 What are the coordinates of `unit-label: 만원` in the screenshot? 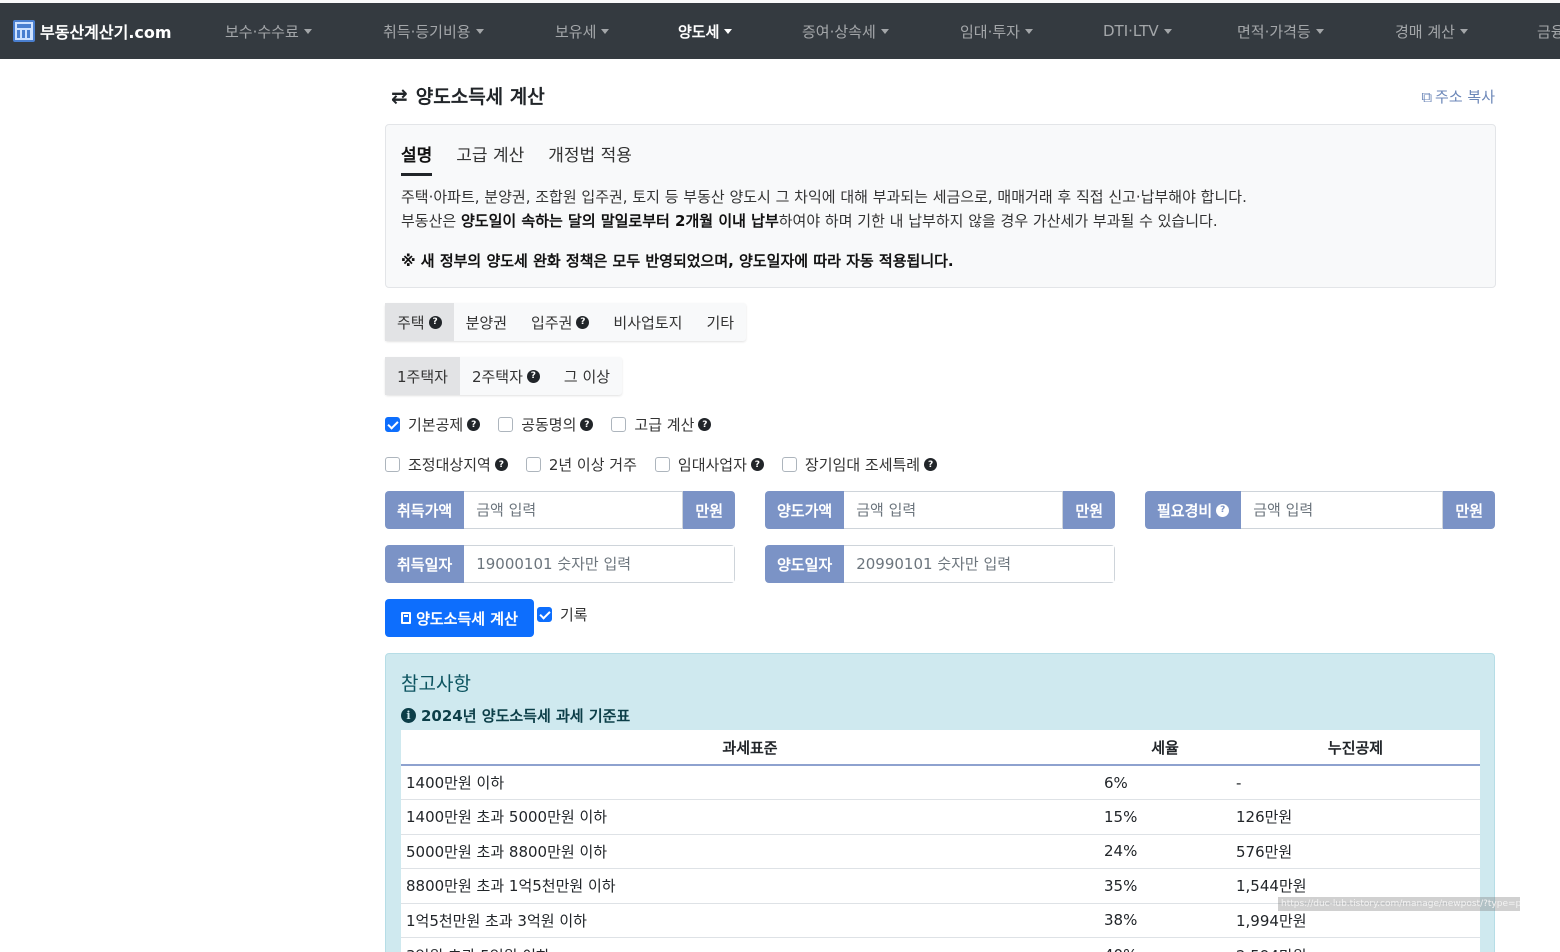 It's located at (709, 510).